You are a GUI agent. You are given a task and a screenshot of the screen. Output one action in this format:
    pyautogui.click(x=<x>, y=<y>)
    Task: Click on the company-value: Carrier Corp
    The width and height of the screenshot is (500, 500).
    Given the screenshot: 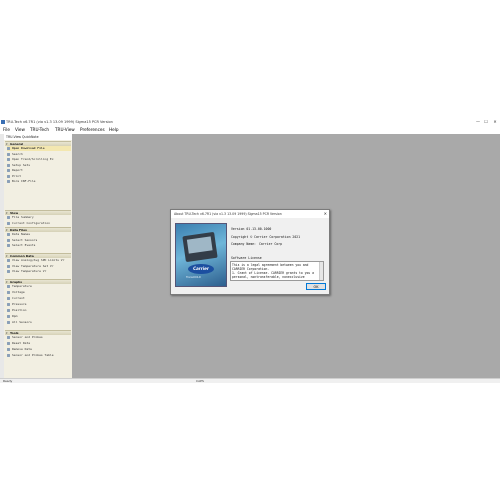 What is the action you would take?
    pyautogui.click(x=271, y=244)
    